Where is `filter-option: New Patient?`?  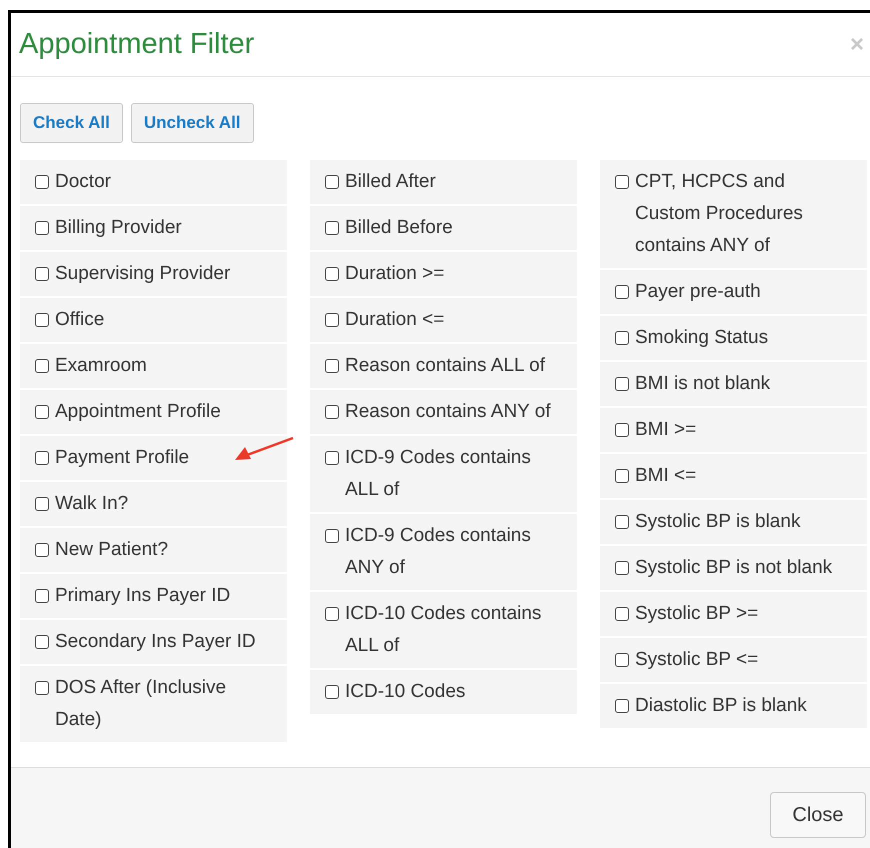
filter-option: New Patient? is located at coordinates (153, 551).